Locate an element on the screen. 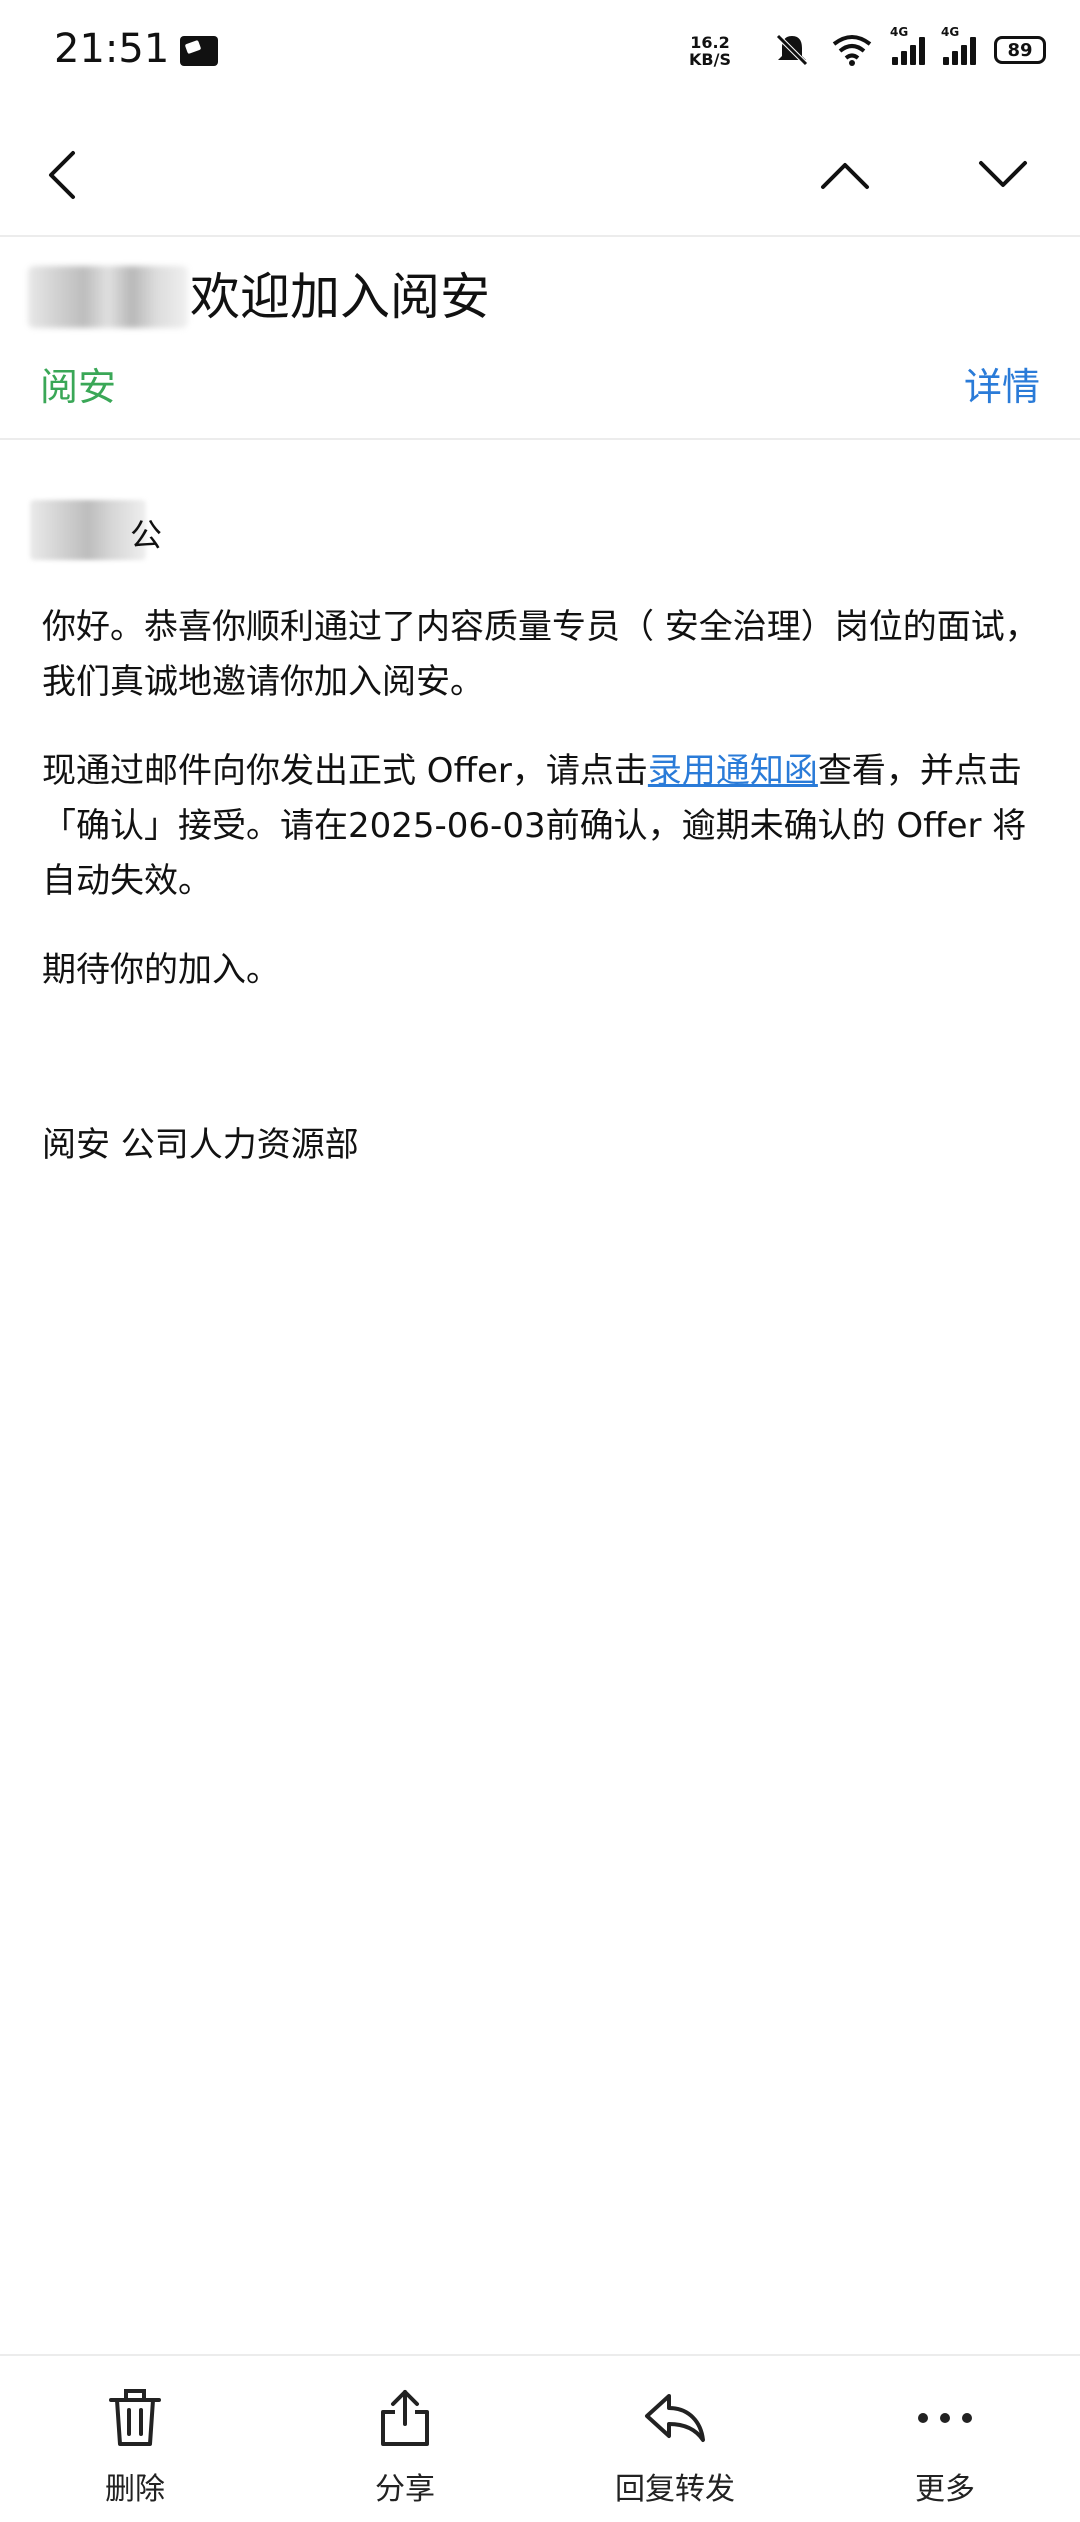 The width and height of the screenshot is (1080, 2522). previous-email-button is located at coordinates (845, 175).